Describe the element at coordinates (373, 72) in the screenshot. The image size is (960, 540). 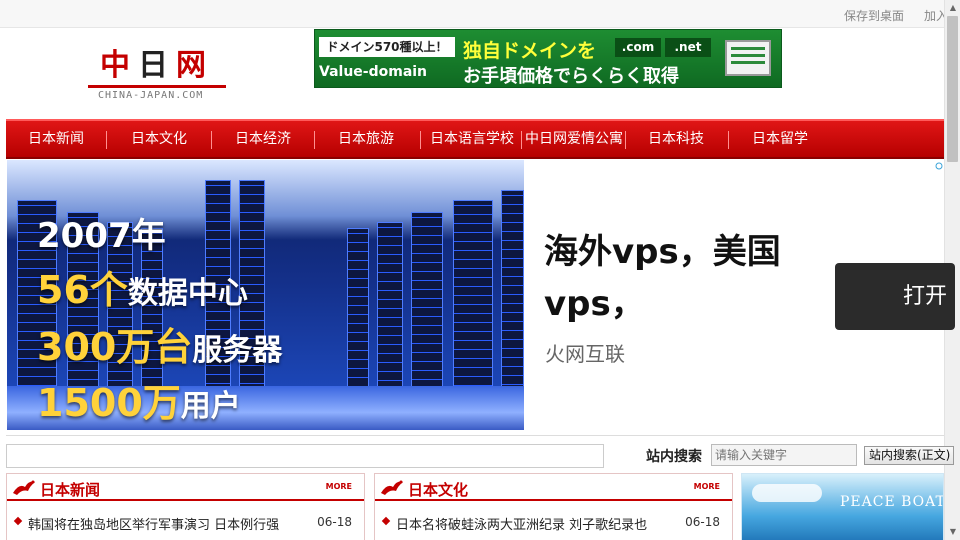
I see `ad-brand: Value-domain` at that location.